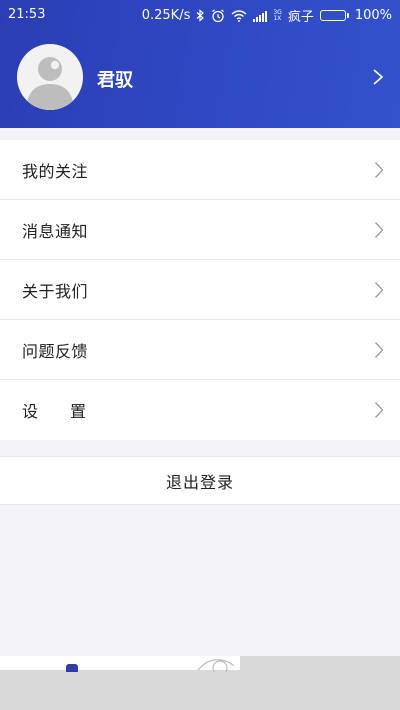 This screenshot has width=400, height=710. I want to click on menu-item-notifications: 消息通知, so click(200, 230).